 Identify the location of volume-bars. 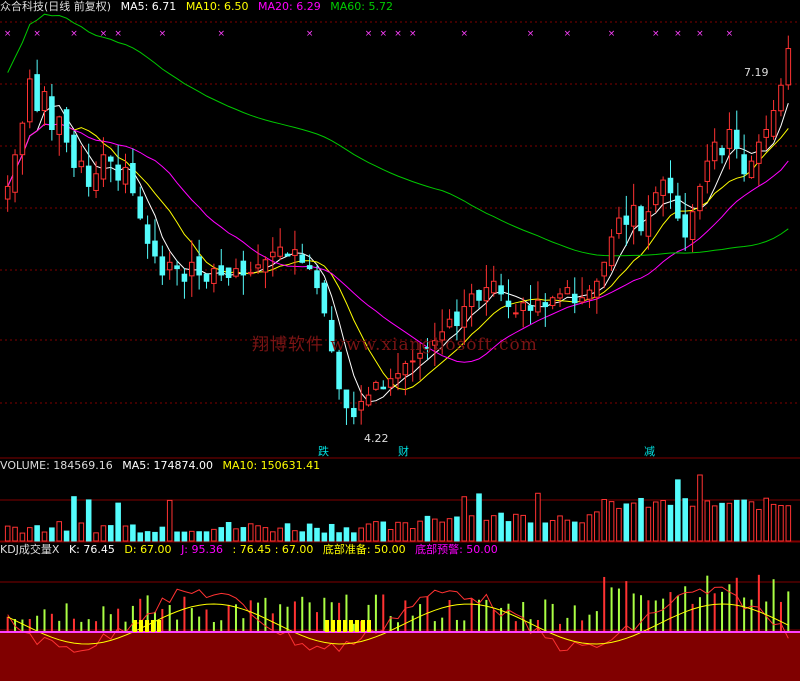
(398, 508).